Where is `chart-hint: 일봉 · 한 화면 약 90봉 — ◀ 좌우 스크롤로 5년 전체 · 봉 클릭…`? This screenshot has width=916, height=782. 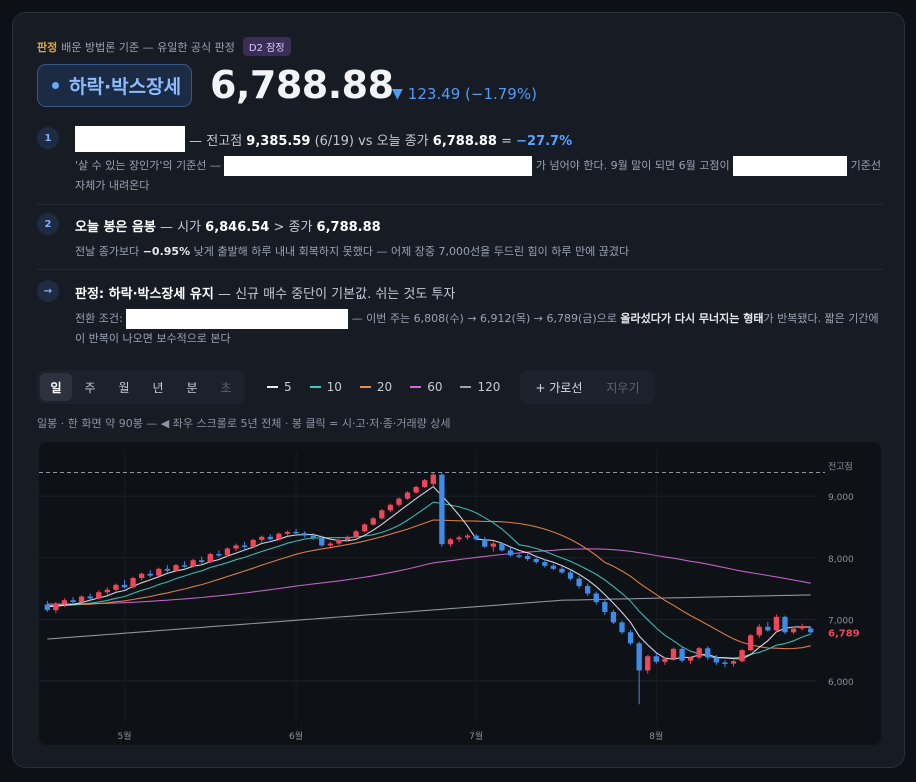
chart-hint: 일봉 · 한 화면 약 90봉 — ◀ 좌우 스크롤로 5년 전체 · 봉 클릭… is located at coordinates (244, 423).